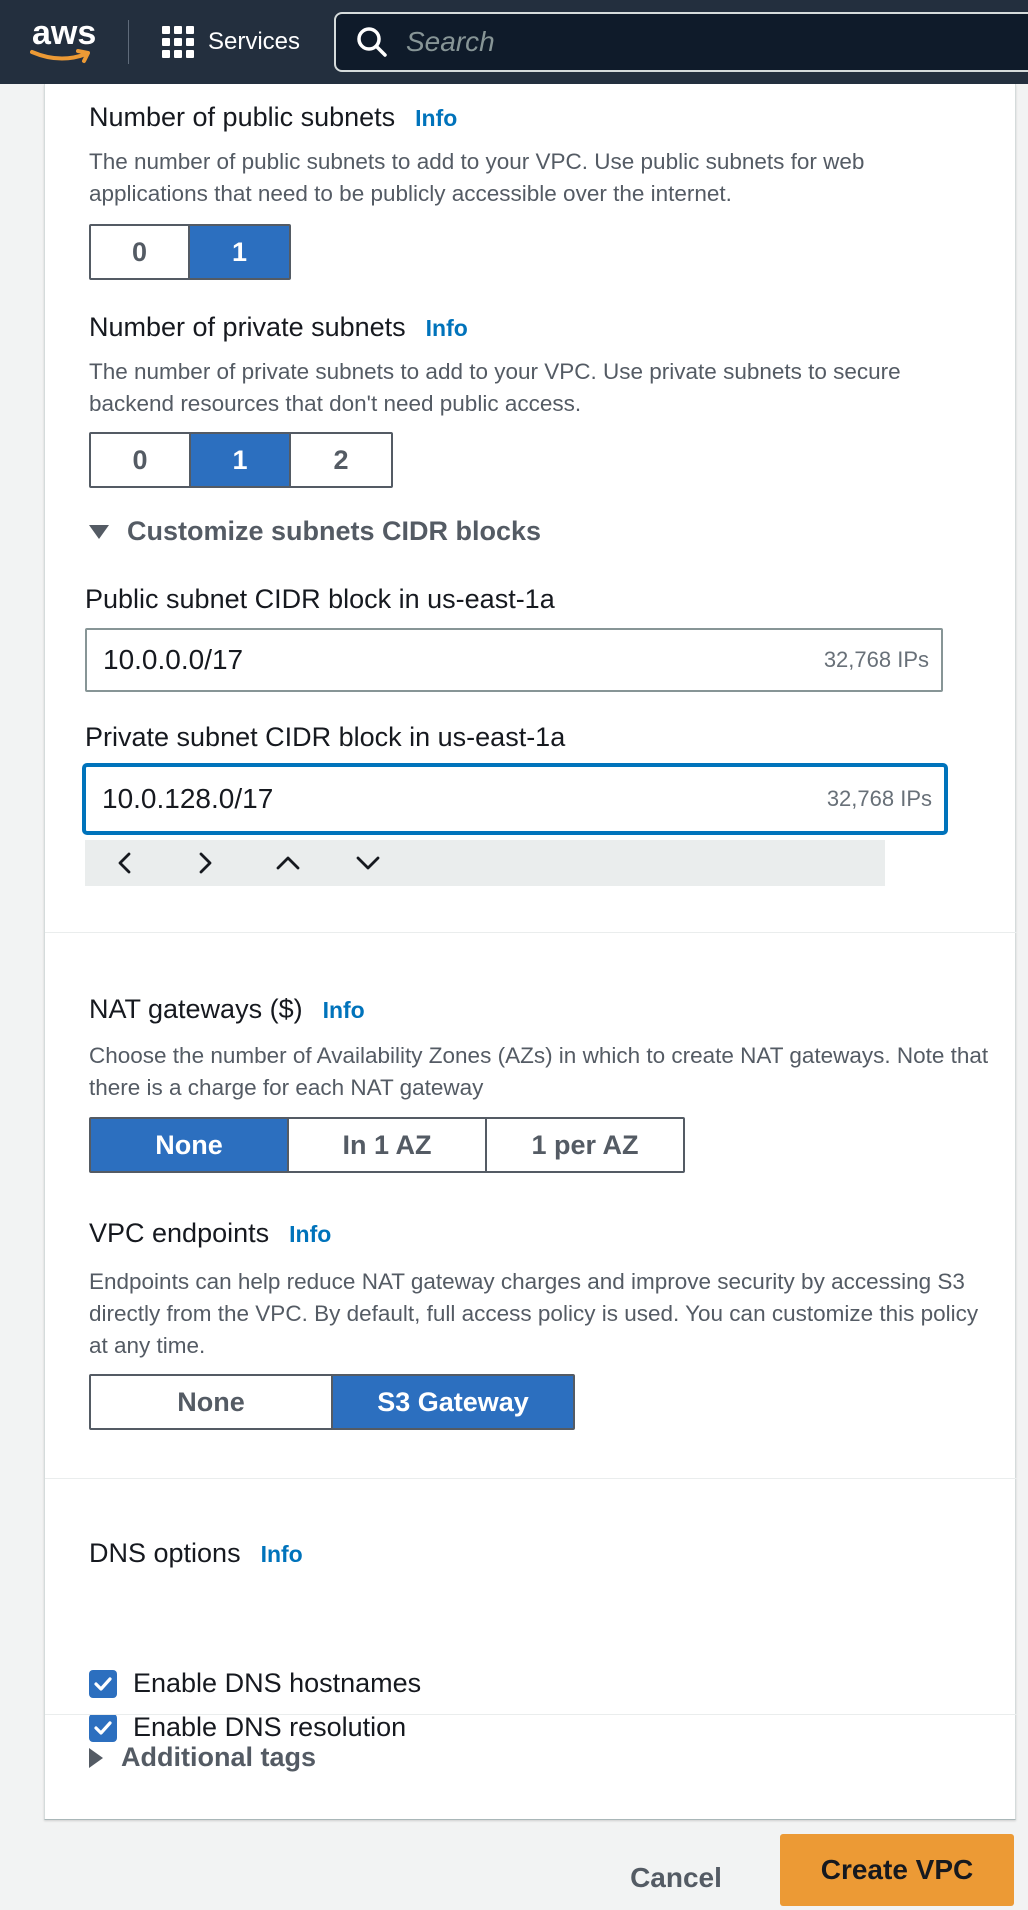  Describe the element at coordinates (341, 460) in the screenshot. I see `private-subnets-option-2: 2` at that location.